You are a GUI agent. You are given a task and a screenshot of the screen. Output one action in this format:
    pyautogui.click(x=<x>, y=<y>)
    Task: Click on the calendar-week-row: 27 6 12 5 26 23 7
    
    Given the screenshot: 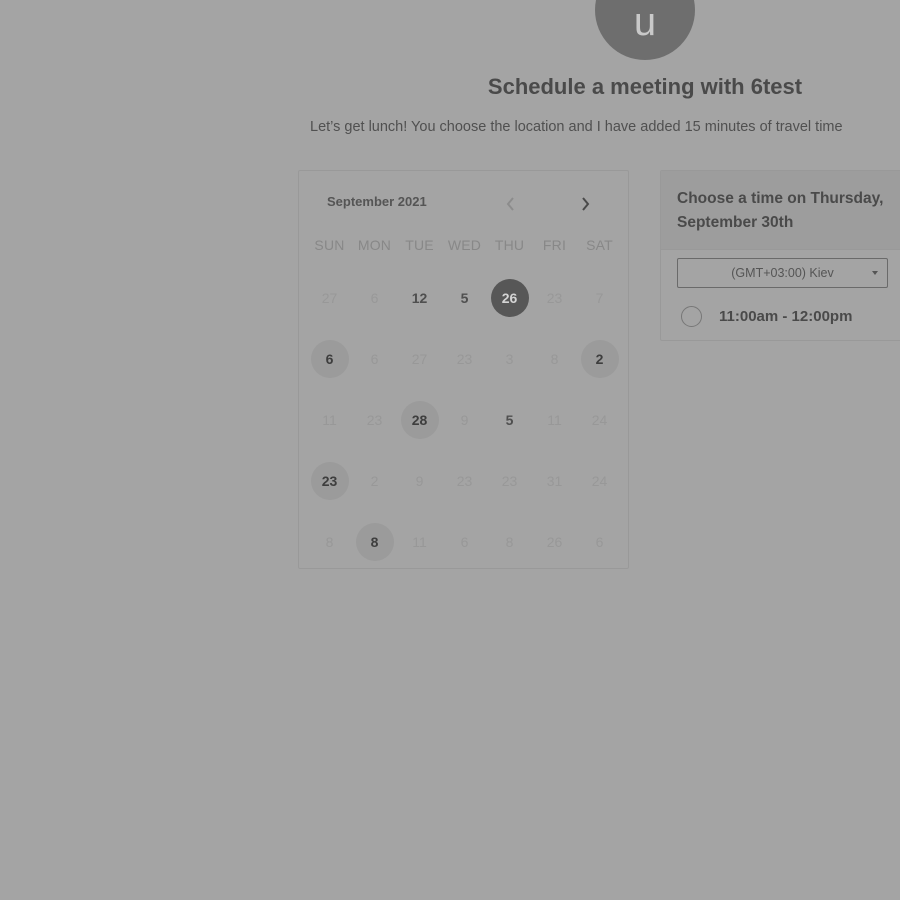 What is the action you would take?
    pyautogui.click(x=464, y=297)
    